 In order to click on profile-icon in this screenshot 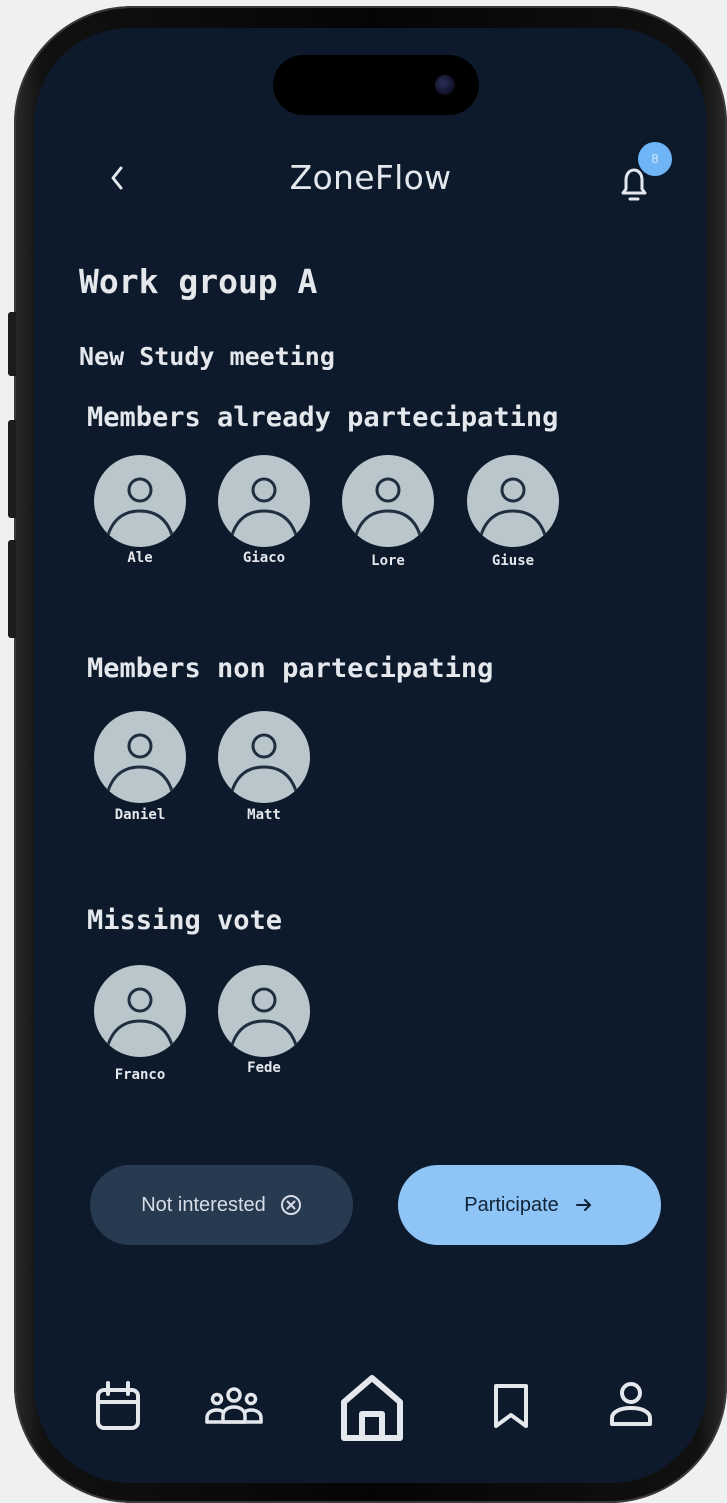, I will do `click(631, 1404)`.